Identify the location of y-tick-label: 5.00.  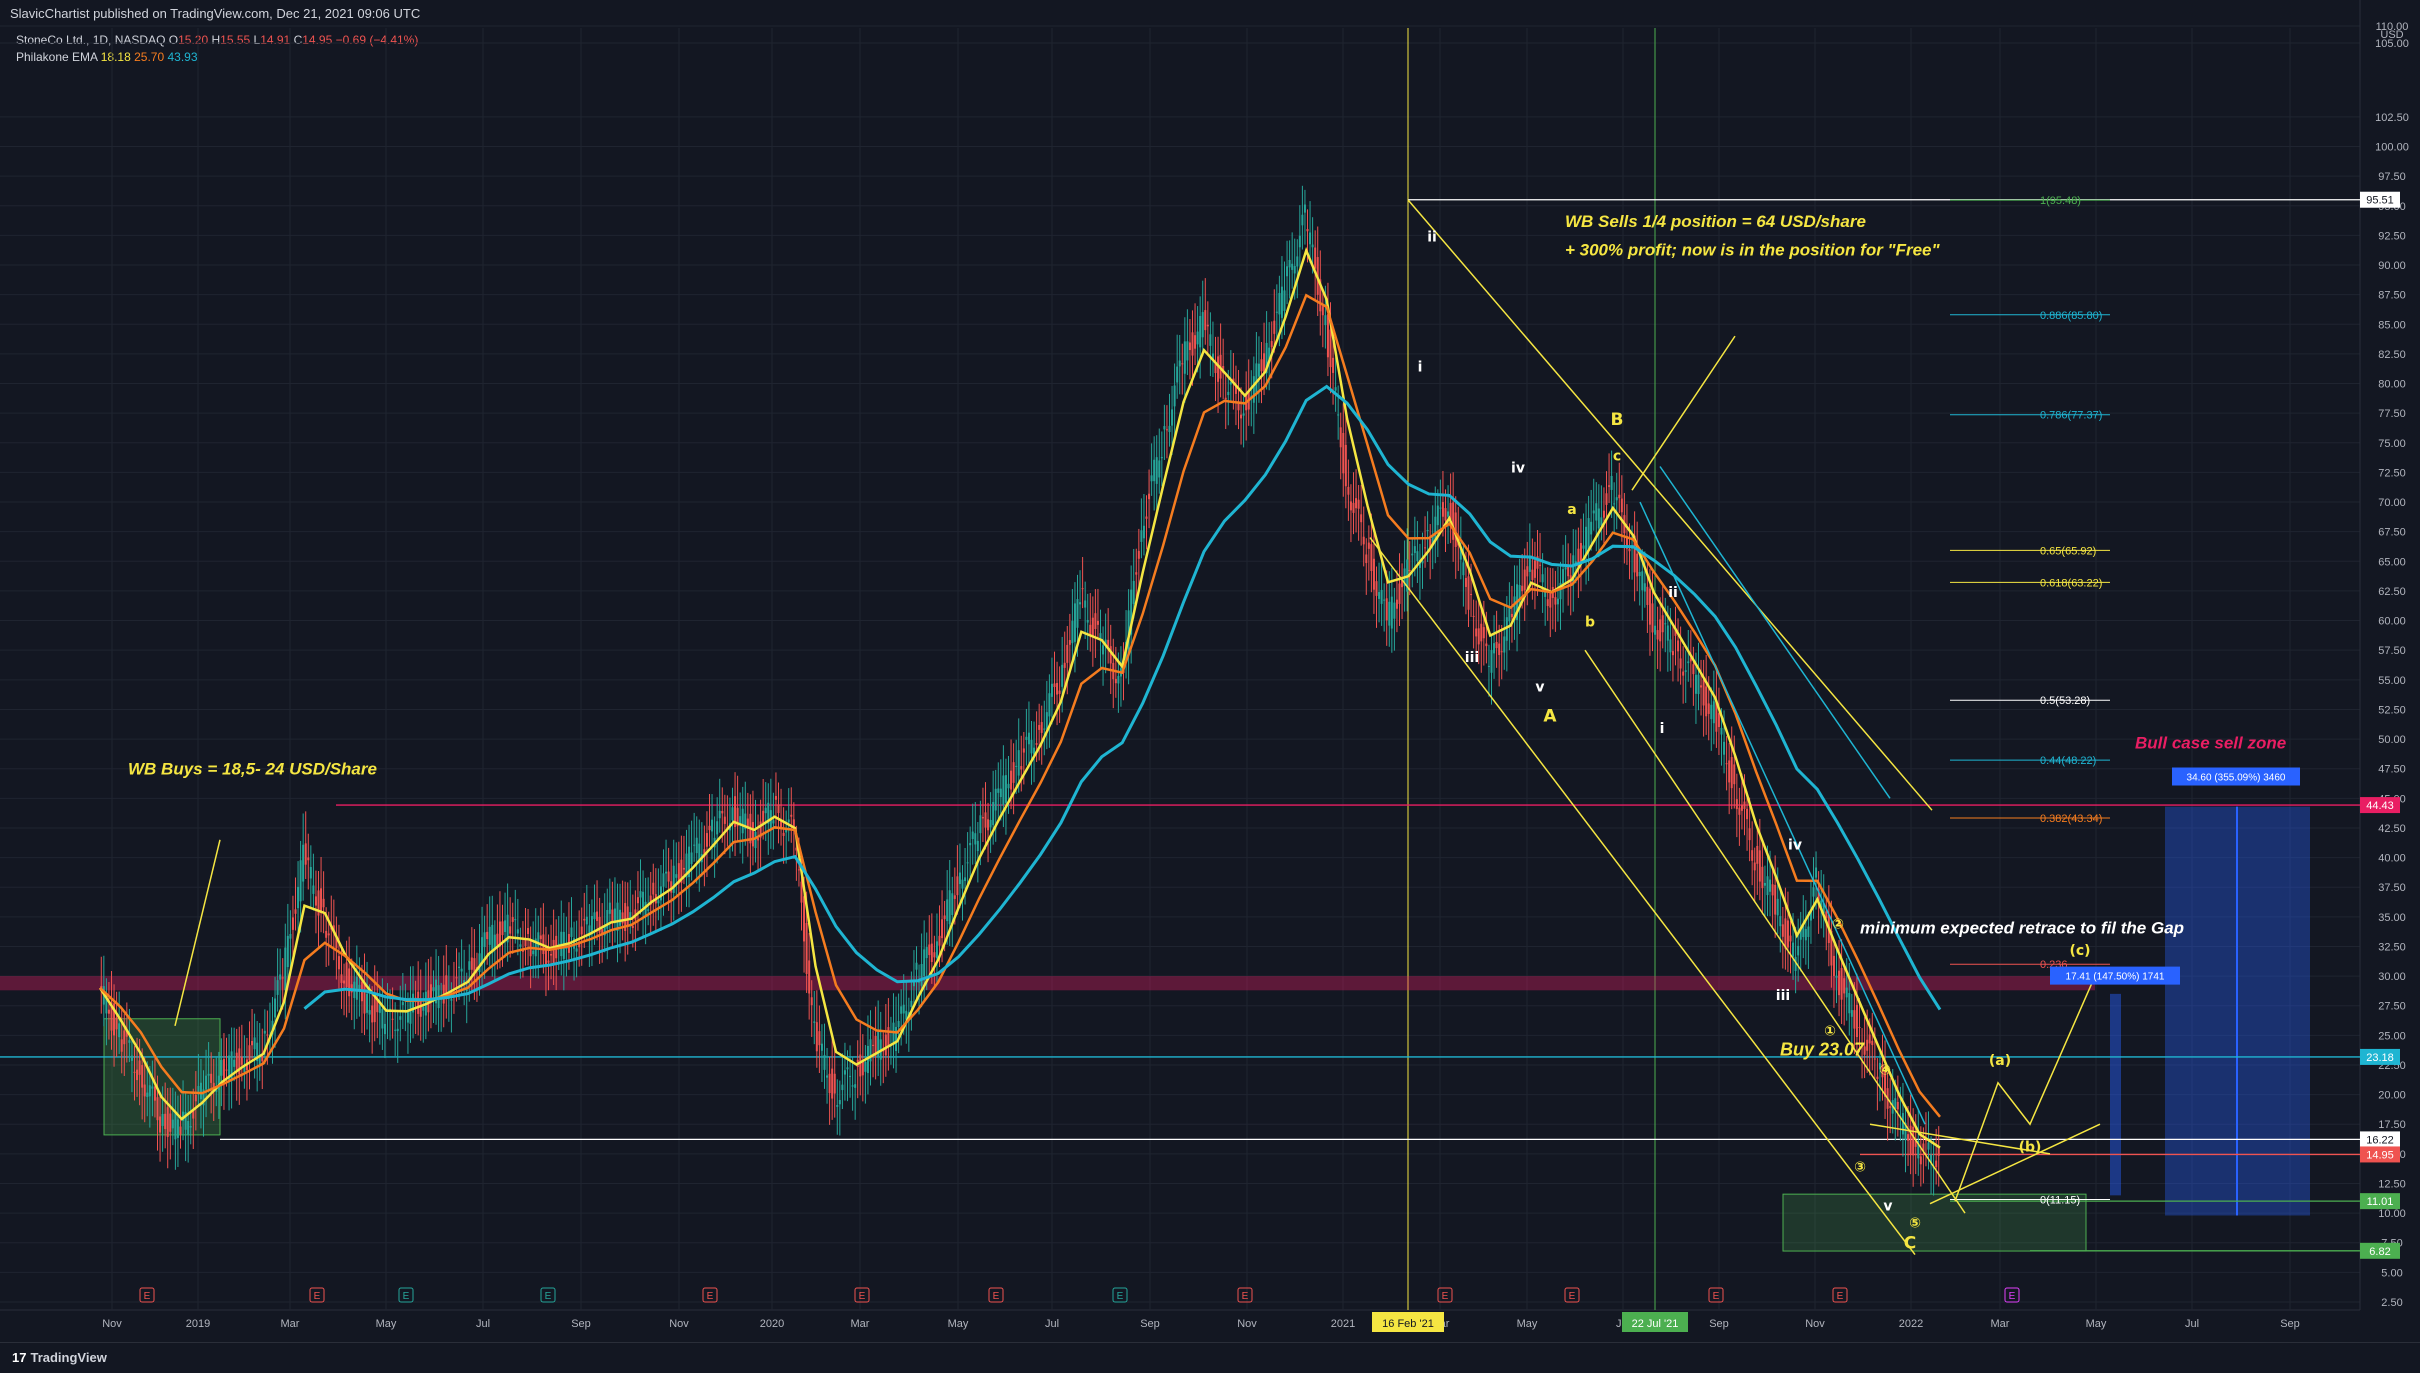
(2391, 1273).